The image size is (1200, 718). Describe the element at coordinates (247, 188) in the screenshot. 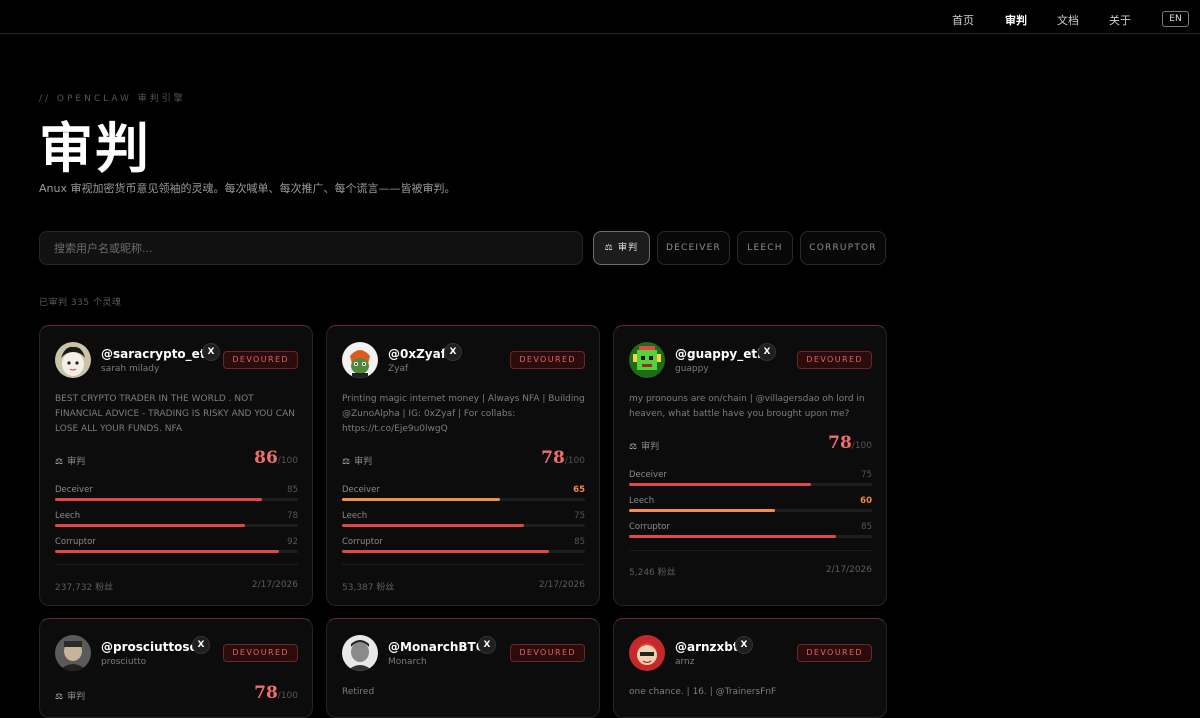

I see `hero-subtitle: Anux 审视加密货币意见领袖的灵魂。每次喊单、每次推广、每个谎言——皆被审判。` at that location.